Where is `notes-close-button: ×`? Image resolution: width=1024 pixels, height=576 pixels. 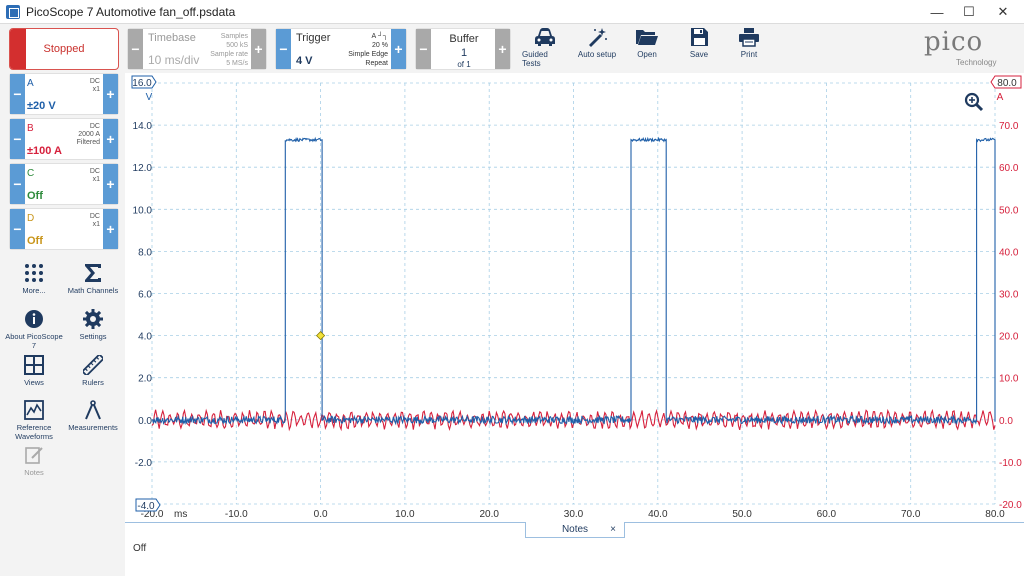
notes-close-button: × is located at coordinates (613, 529).